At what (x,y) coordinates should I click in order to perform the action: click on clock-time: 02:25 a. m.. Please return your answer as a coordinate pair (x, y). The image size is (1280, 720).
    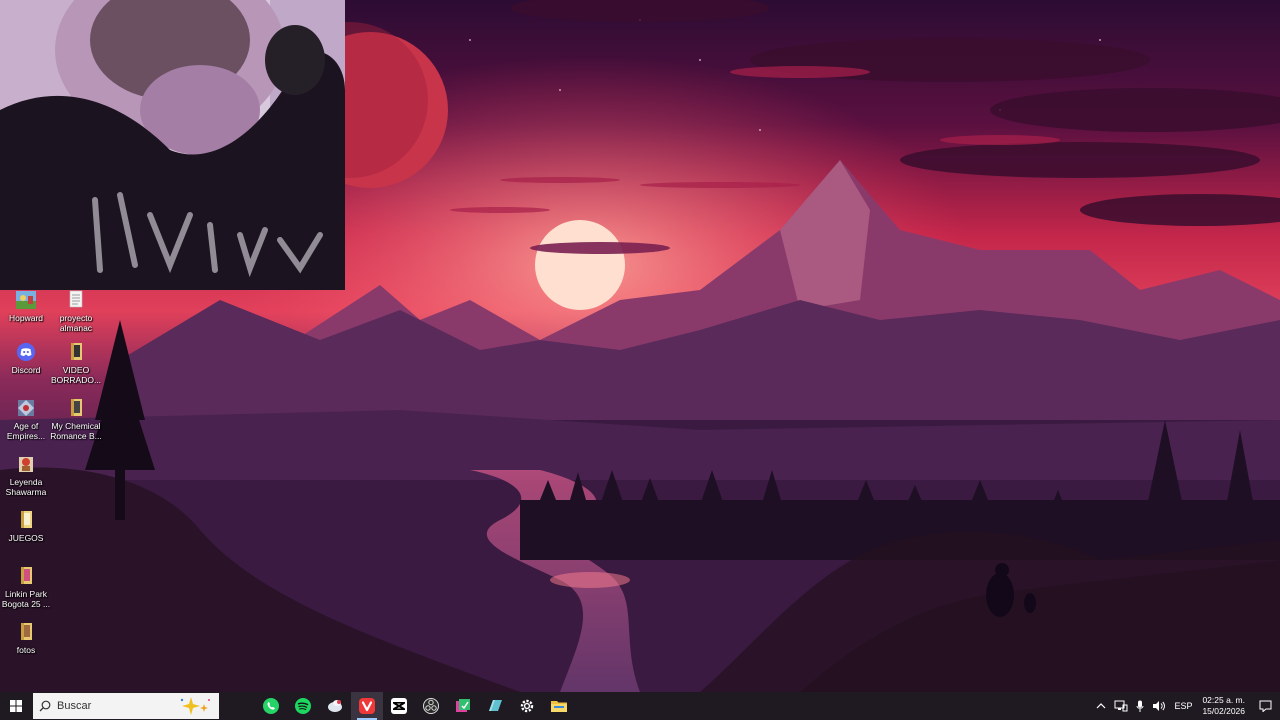
    Looking at the image, I should click on (1223, 700).